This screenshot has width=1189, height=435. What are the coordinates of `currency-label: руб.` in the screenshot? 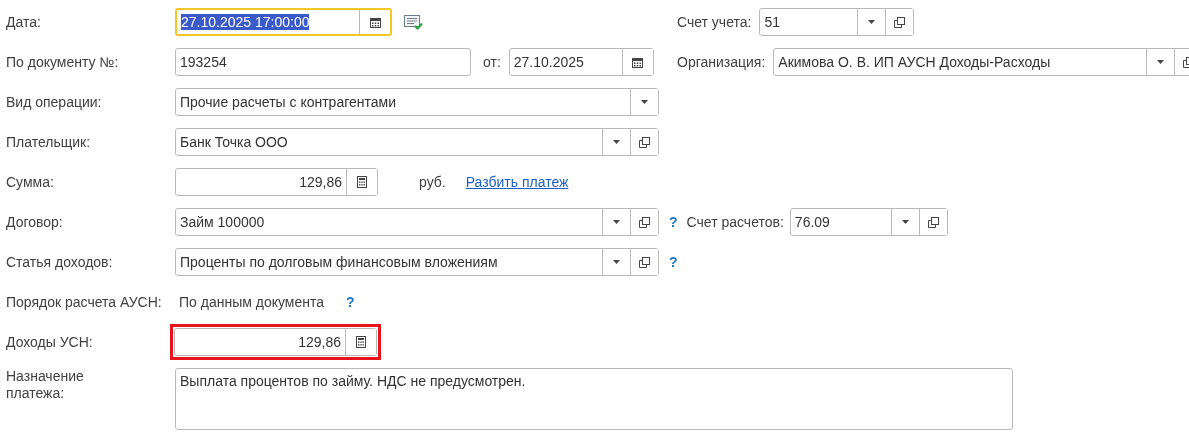 It's located at (432, 182).